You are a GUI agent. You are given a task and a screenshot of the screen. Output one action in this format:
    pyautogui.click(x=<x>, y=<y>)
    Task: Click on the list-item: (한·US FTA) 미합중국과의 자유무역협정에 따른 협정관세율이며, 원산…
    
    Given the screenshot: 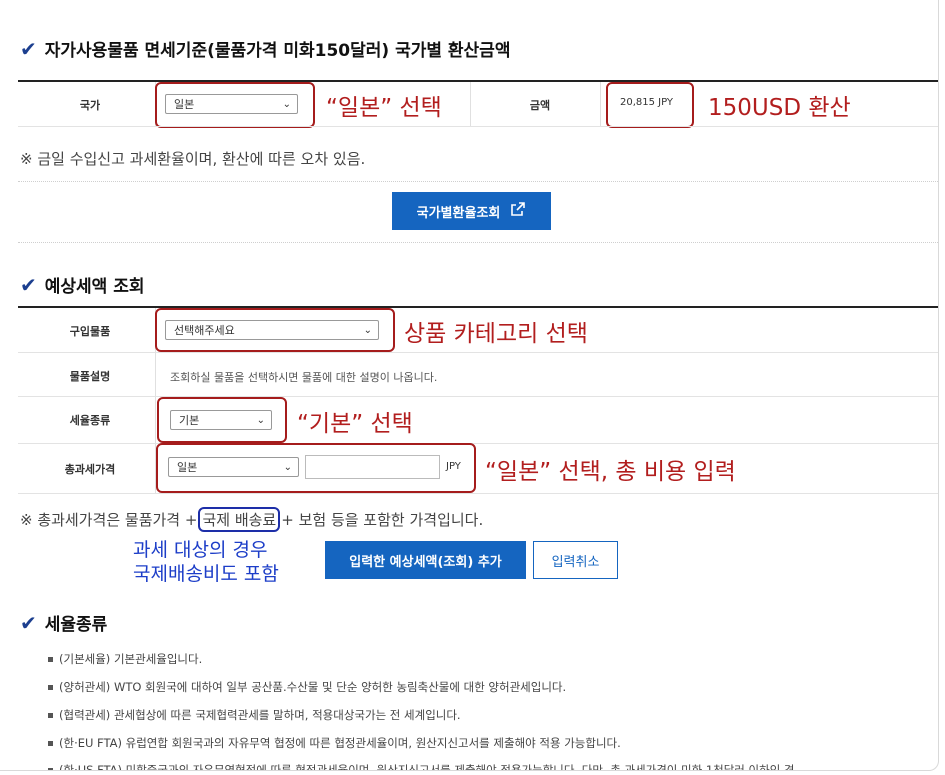 What is the action you would take?
    pyautogui.click(x=421, y=766)
    